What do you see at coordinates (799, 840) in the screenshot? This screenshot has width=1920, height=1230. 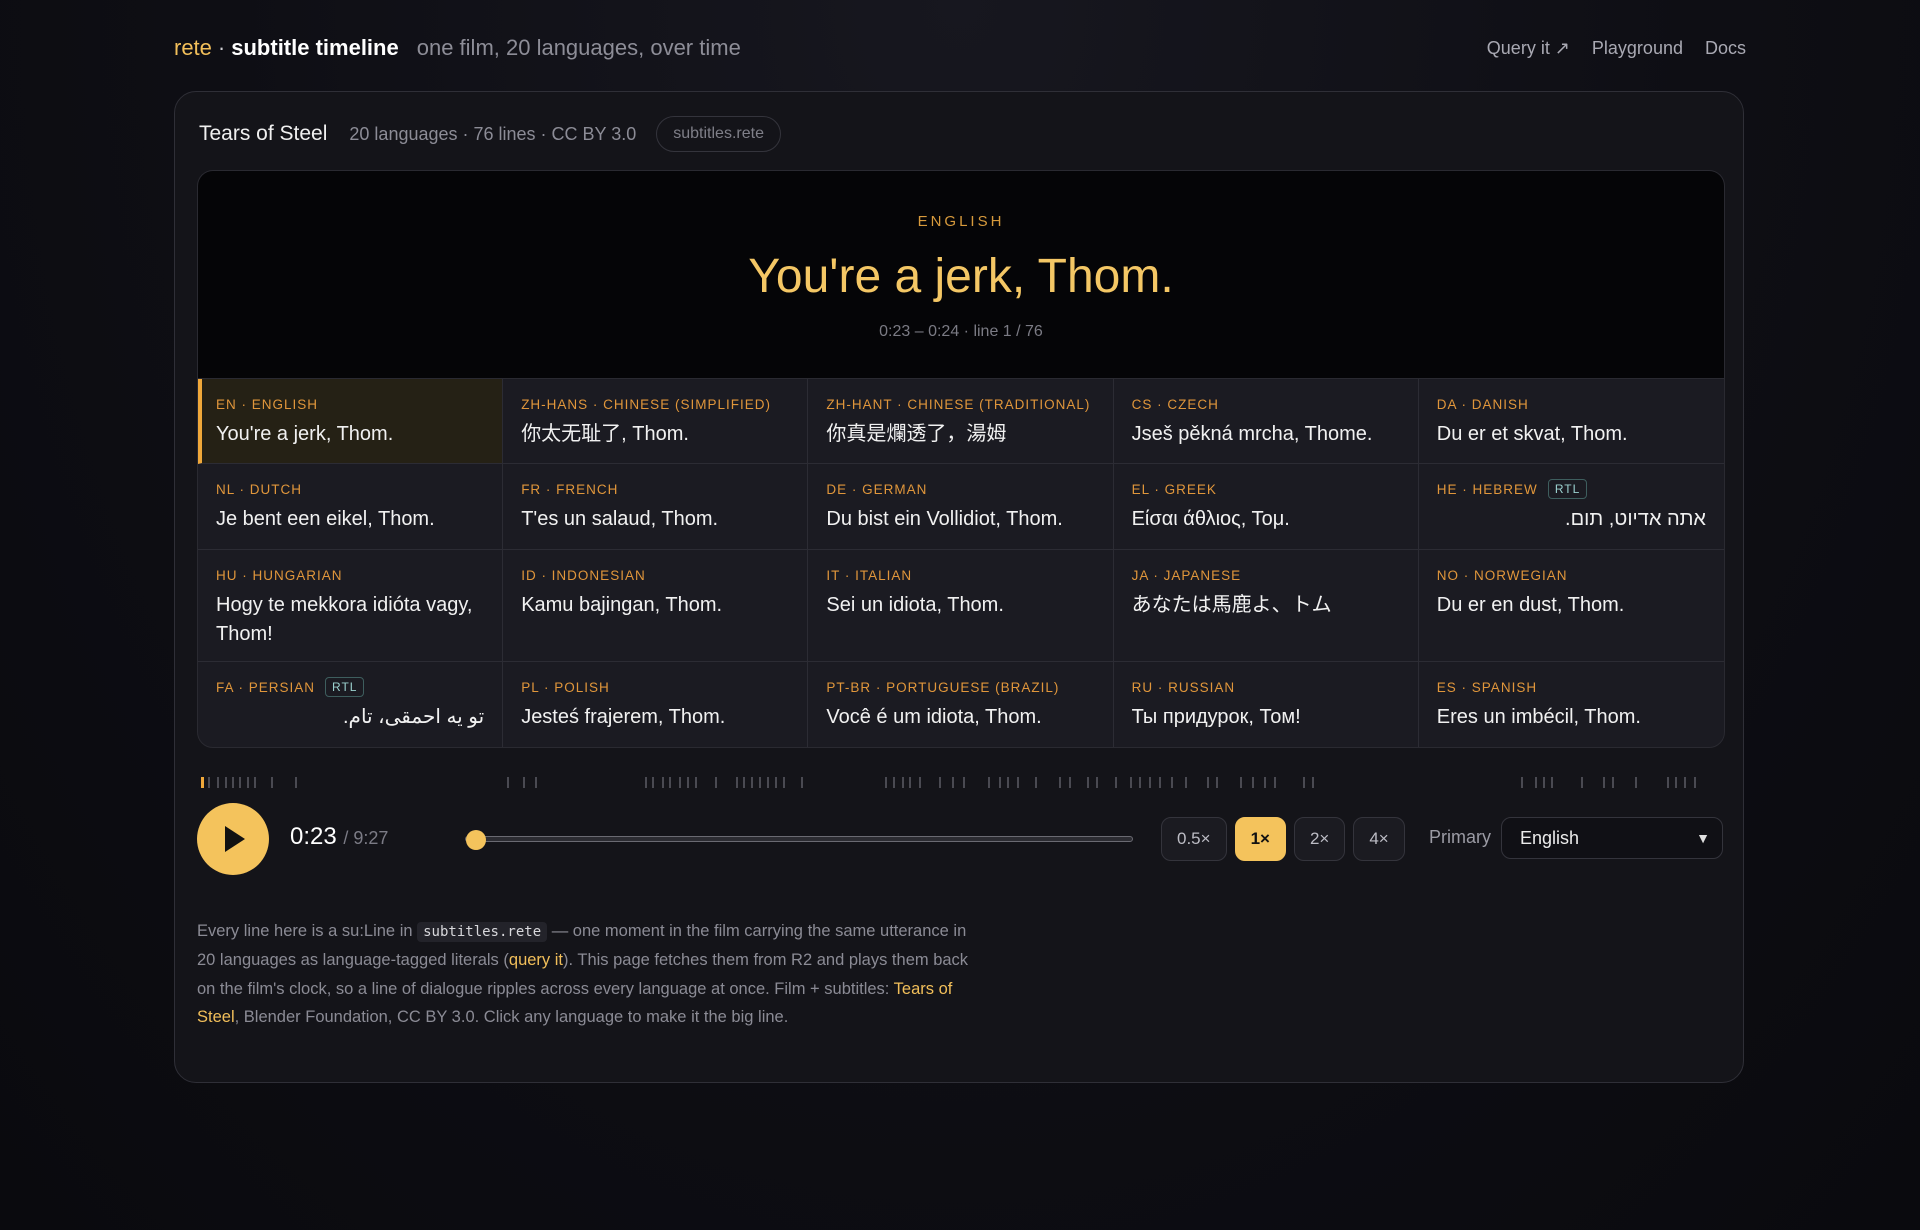 I see `seek-slider` at bounding box center [799, 840].